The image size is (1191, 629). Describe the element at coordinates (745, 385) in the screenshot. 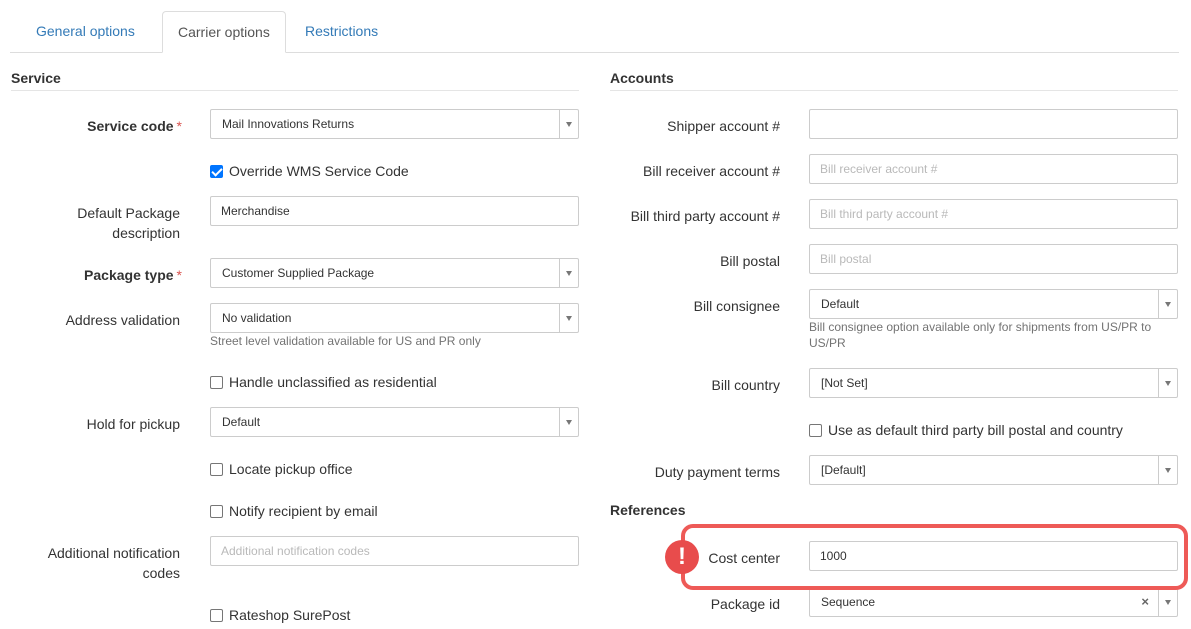

I see `bill-country-label: Bill country` at that location.